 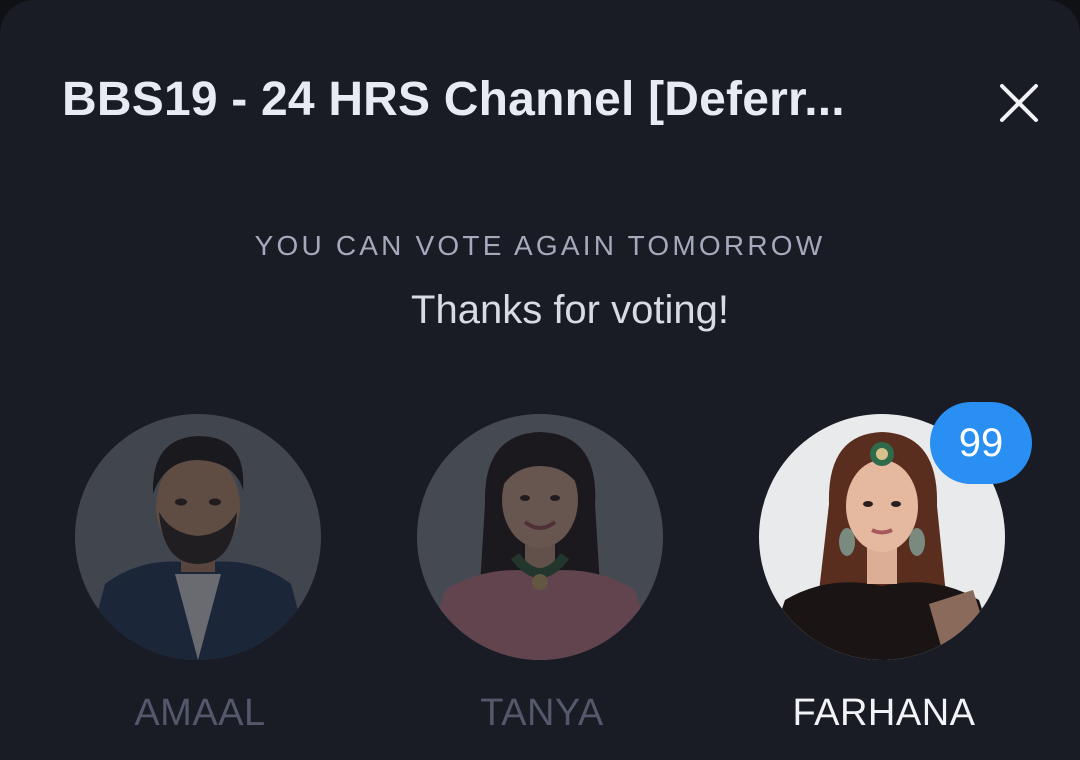 I want to click on close-button, so click(x=1019, y=103).